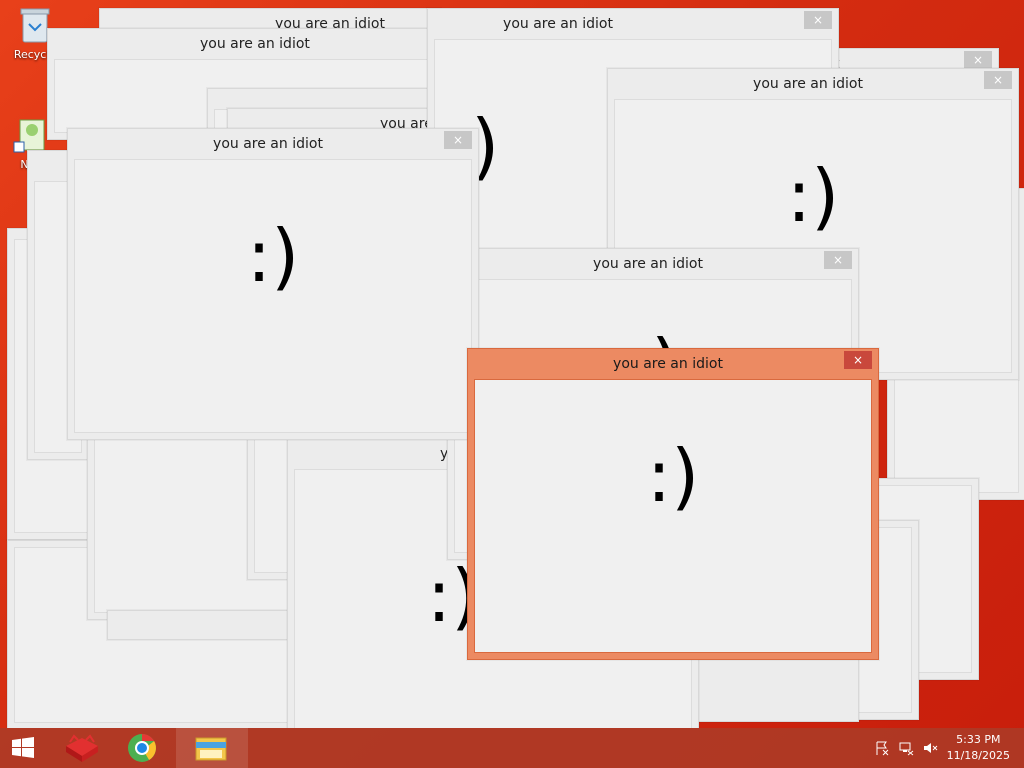 This screenshot has height=768, width=1024. Describe the element at coordinates (203, 625) in the screenshot. I see `idiot-window` at that location.